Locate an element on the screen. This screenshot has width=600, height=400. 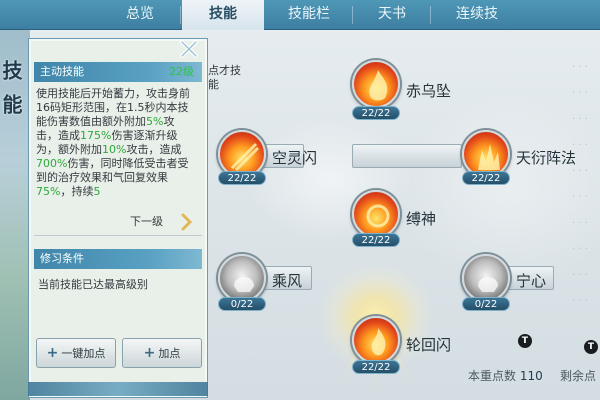
tab-skills: 技能 is located at coordinates (223, 15).